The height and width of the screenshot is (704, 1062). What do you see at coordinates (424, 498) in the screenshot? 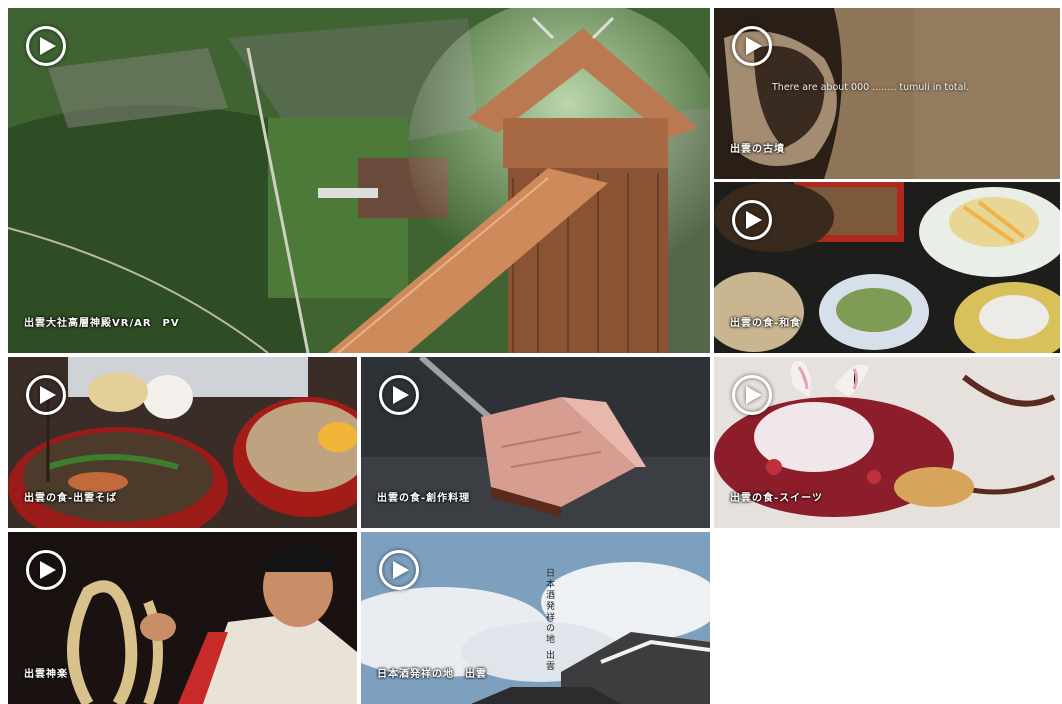
I see `video-caption: 出雲の食-創作料理` at bounding box center [424, 498].